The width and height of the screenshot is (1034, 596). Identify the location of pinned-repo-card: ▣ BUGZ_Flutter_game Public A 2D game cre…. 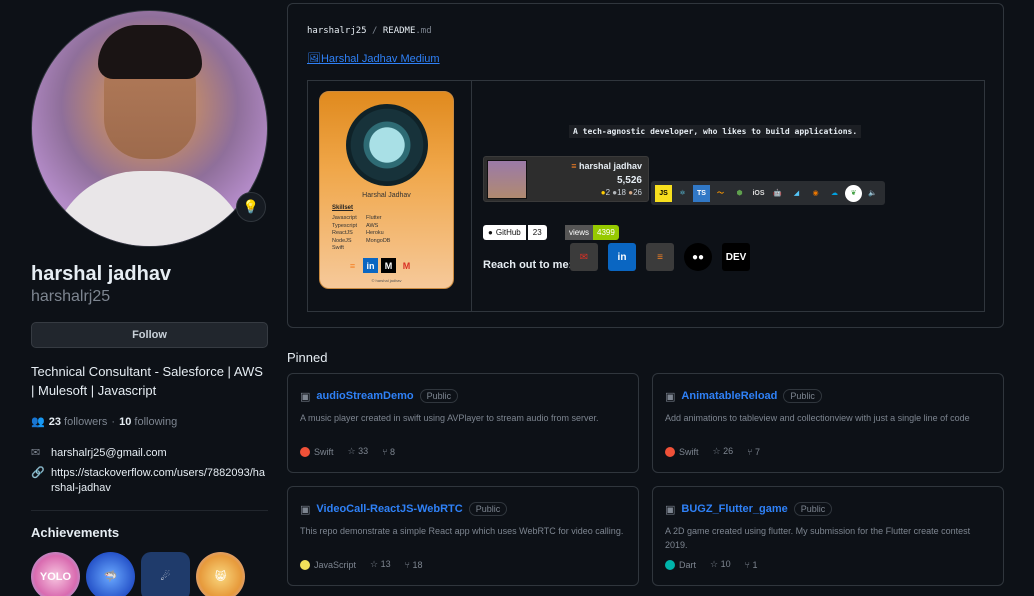
(828, 536).